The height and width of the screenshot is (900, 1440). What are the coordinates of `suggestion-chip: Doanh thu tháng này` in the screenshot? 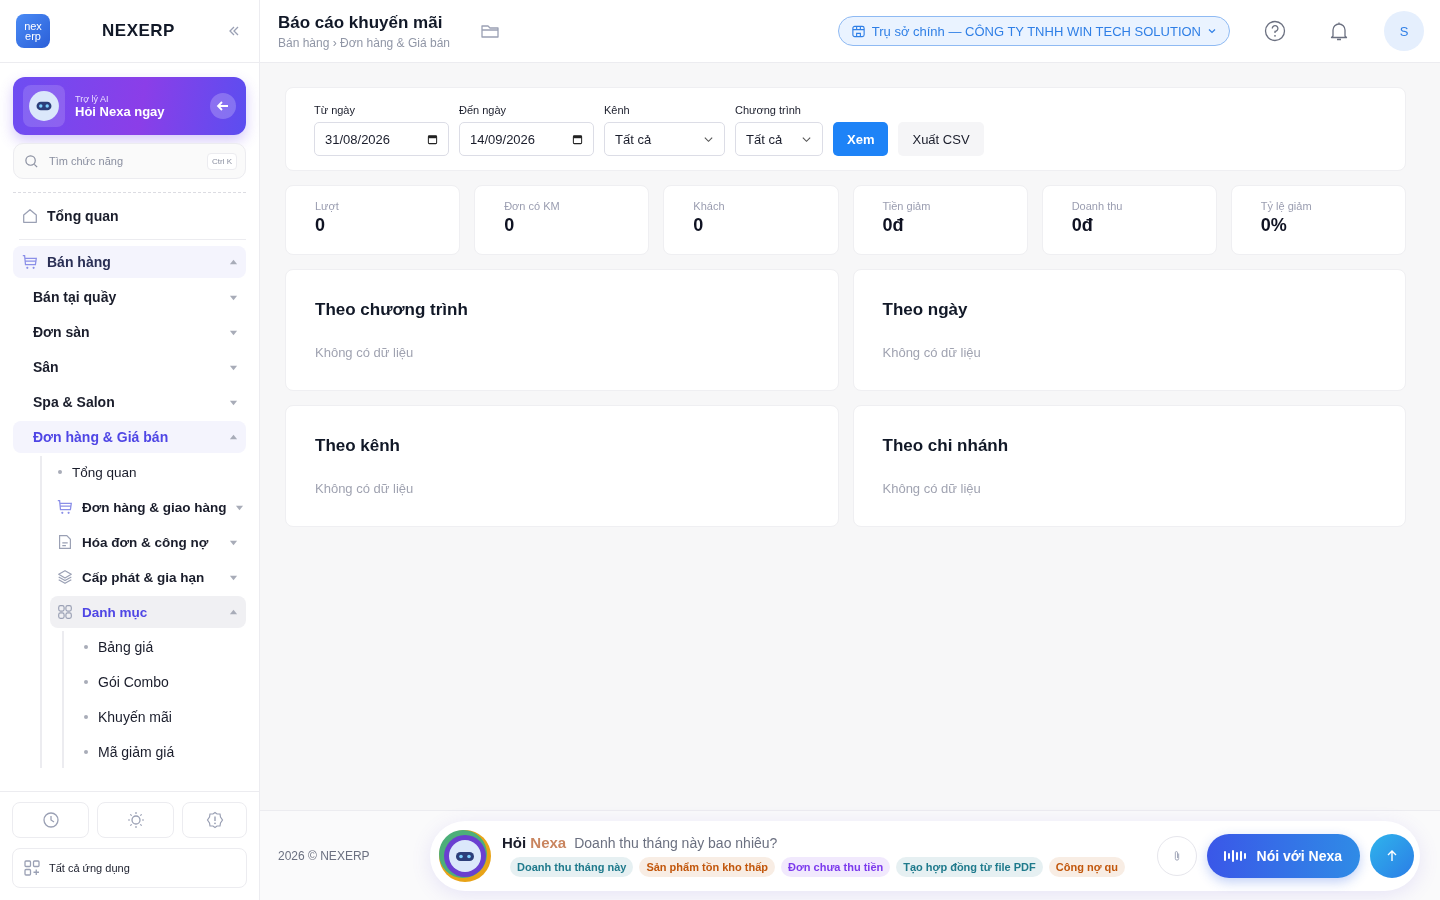 It's located at (572, 867).